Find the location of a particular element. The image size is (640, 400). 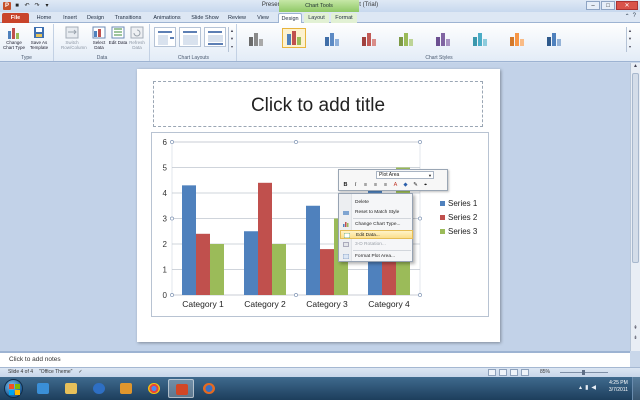

tab-review: Review is located at coordinates (237, 18).